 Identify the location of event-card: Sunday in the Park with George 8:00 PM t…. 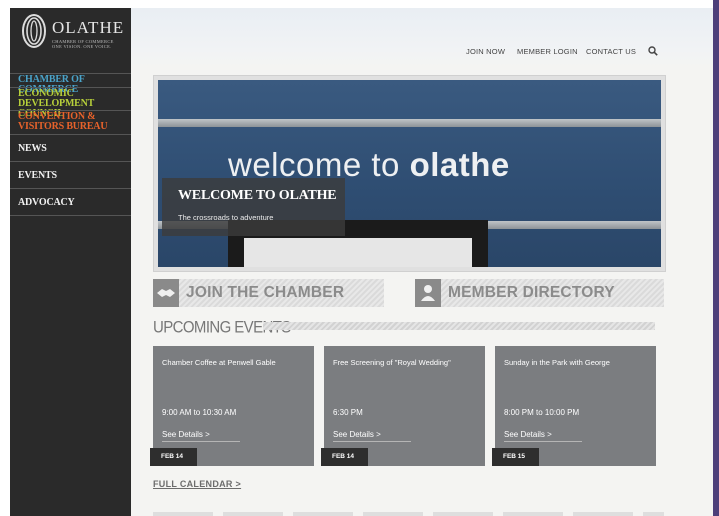
(574, 406).